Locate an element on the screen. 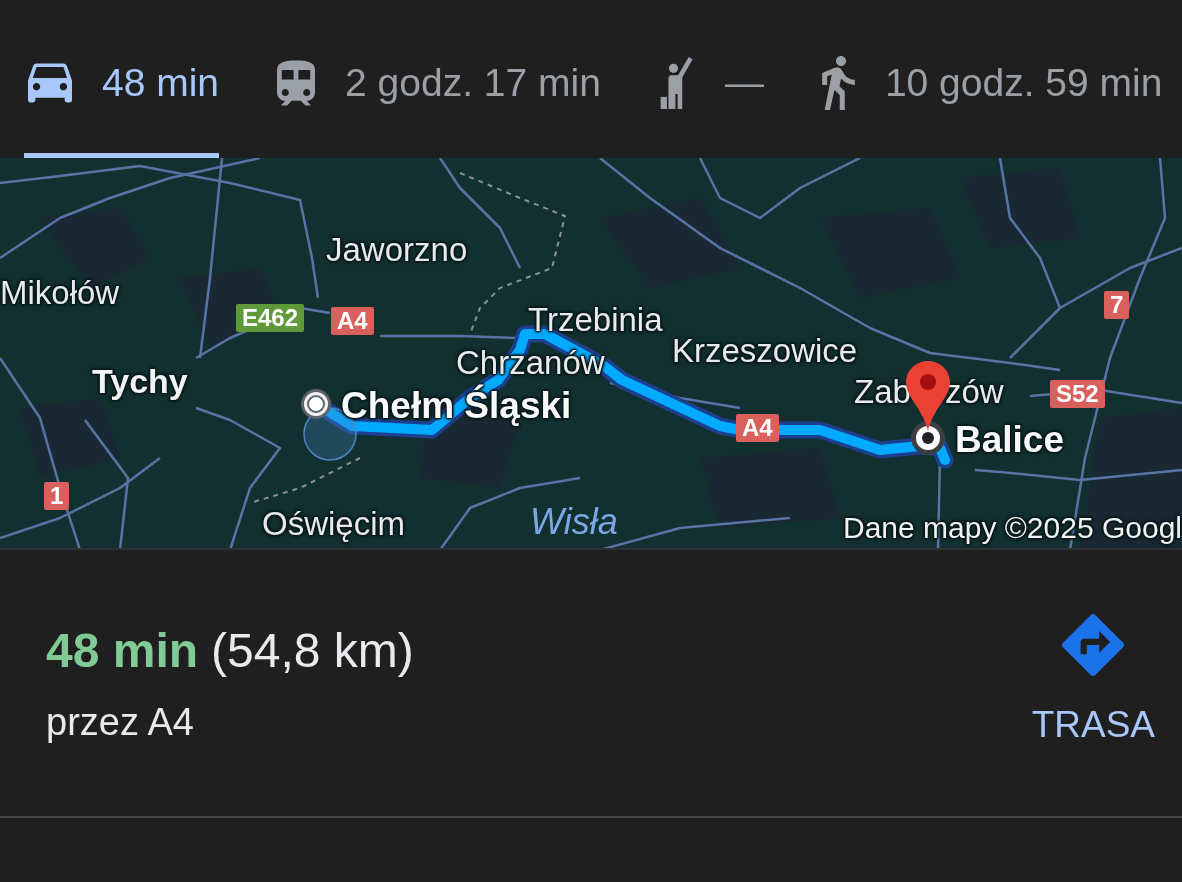 This screenshot has height=882, width=1182. directions-button: TRASA is located at coordinates (1093, 678).